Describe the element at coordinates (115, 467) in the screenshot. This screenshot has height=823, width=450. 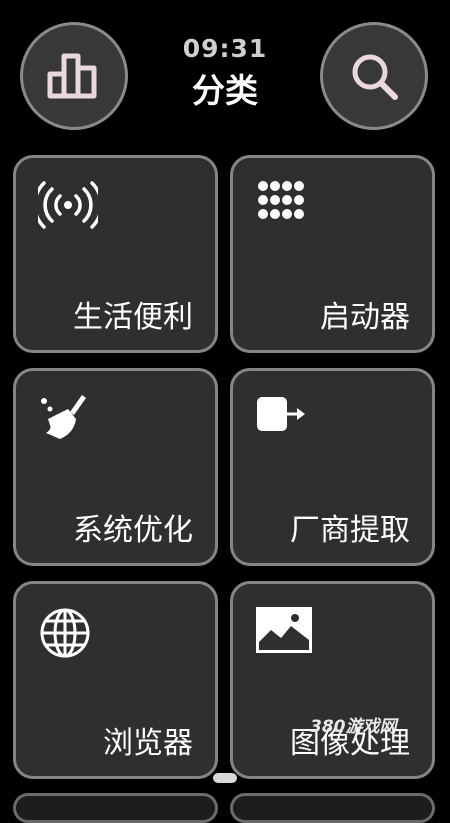
I see `category-tile-system-optimize: 系统优化` at that location.